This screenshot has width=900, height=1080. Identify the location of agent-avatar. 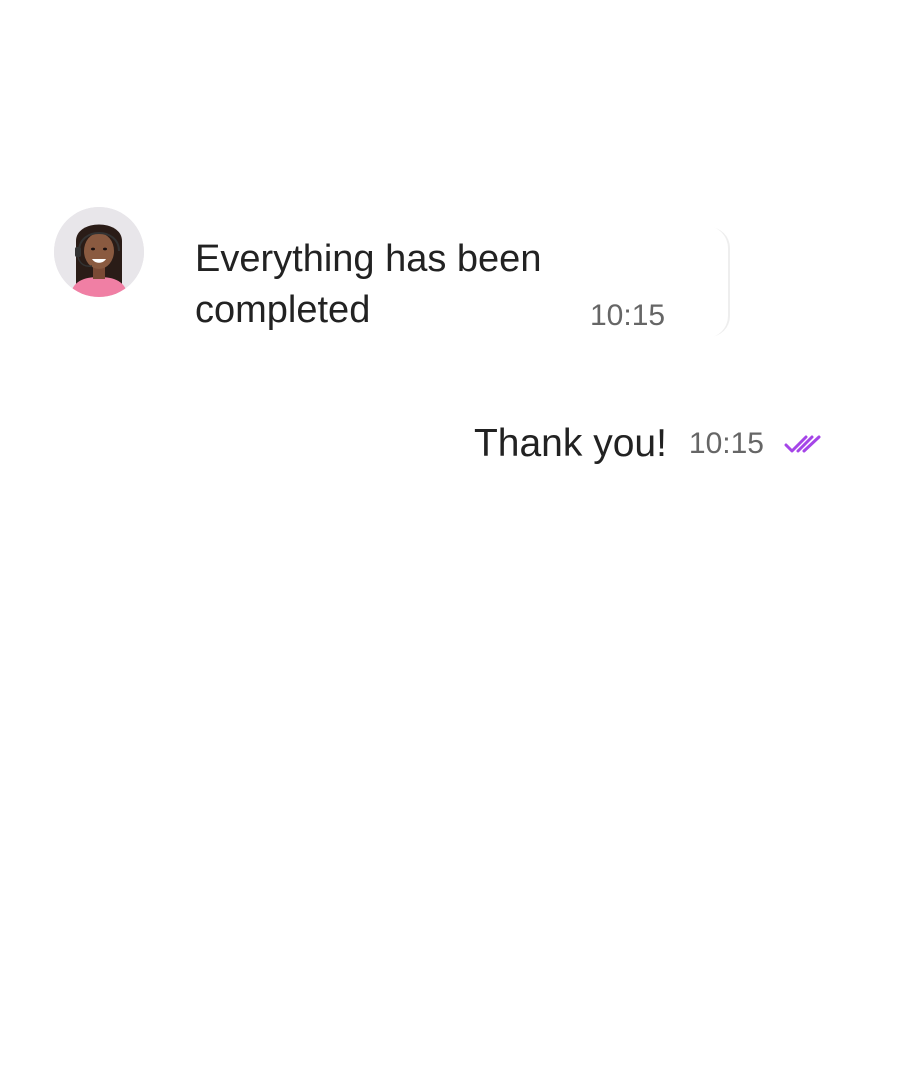
(99, 252).